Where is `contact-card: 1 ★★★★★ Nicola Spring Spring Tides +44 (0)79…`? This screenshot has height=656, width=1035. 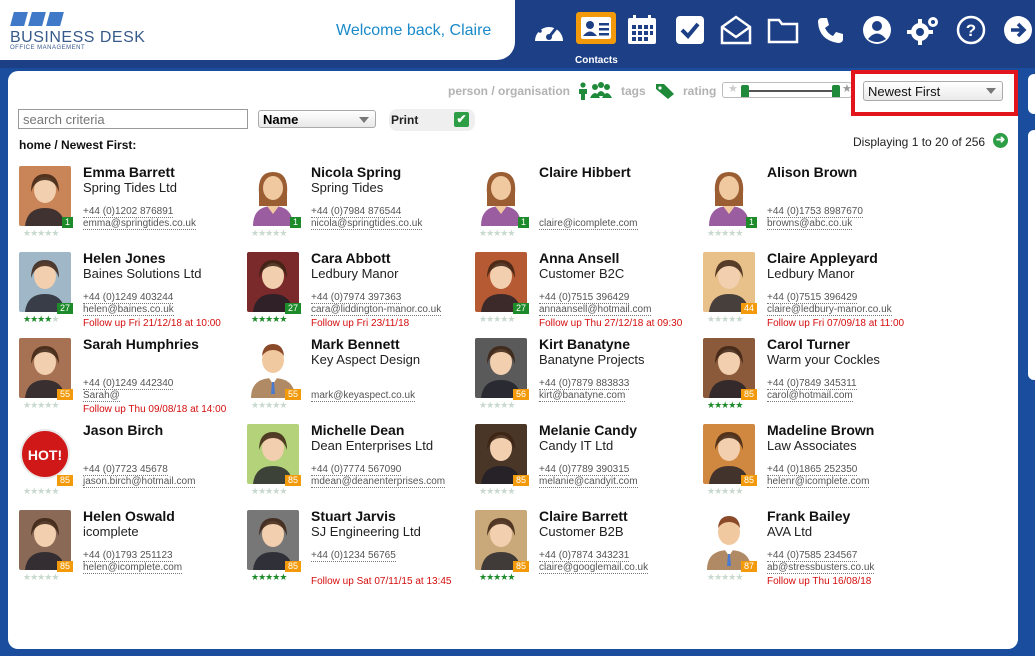 contact-card: 1 ★★★★★ Nicola Spring Spring Tides +44 (0)79… is located at coordinates (359, 207).